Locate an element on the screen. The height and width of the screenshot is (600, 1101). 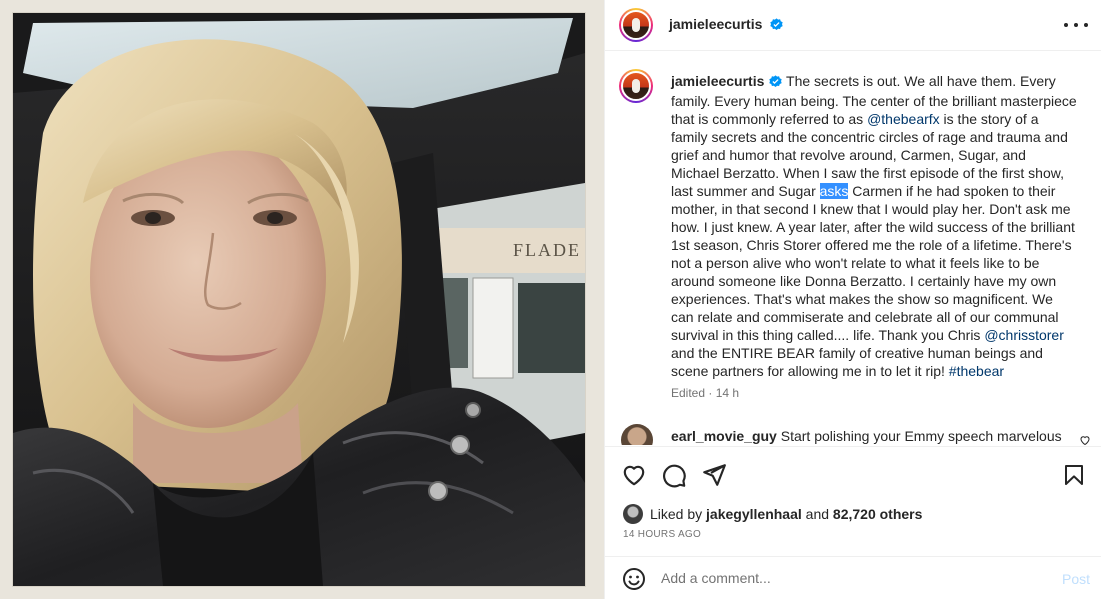
comment-icon is located at coordinates (674, 477).